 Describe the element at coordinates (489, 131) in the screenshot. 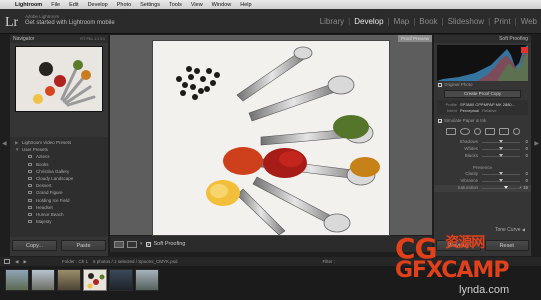

I see `red-eye-icon` at that location.